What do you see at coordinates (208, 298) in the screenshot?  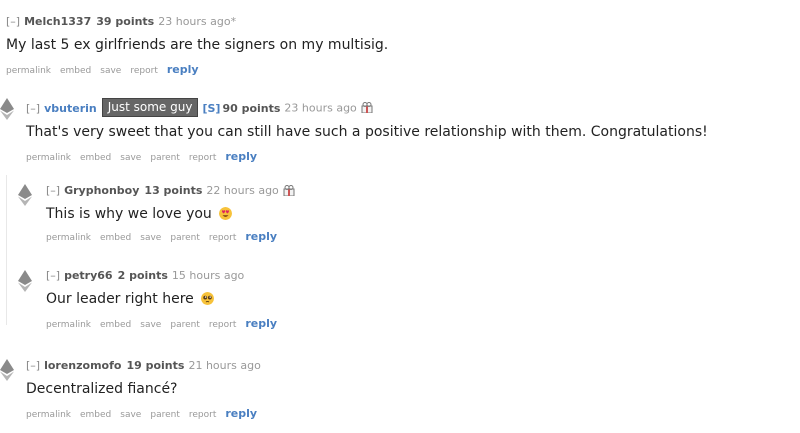 I see `pleading-face-emoji-icon` at bounding box center [208, 298].